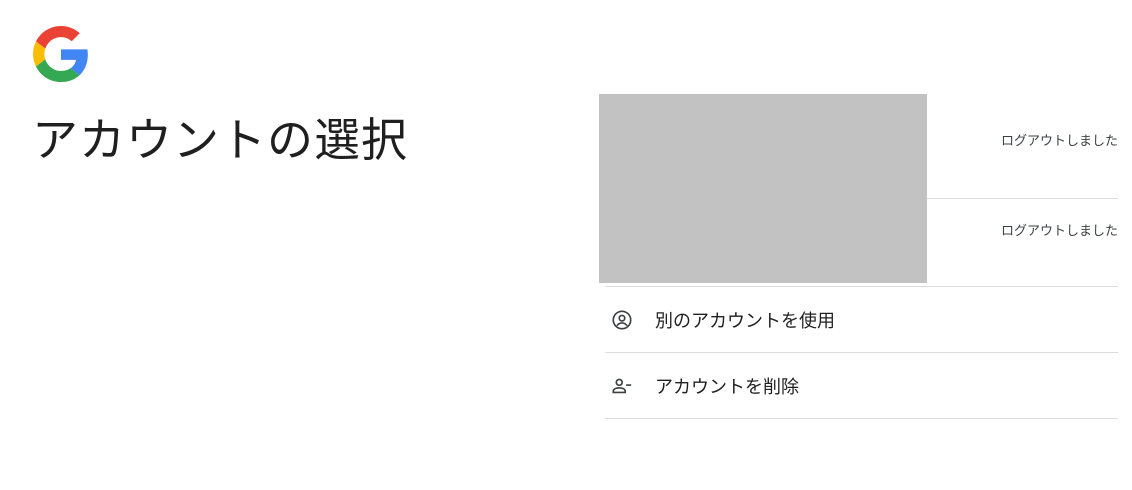 Image resolution: width=1132 pixels, height=490 pixels. I want to click on account-actions: 別のアカウントを使用 アカウントを削除, so click(861, 352).